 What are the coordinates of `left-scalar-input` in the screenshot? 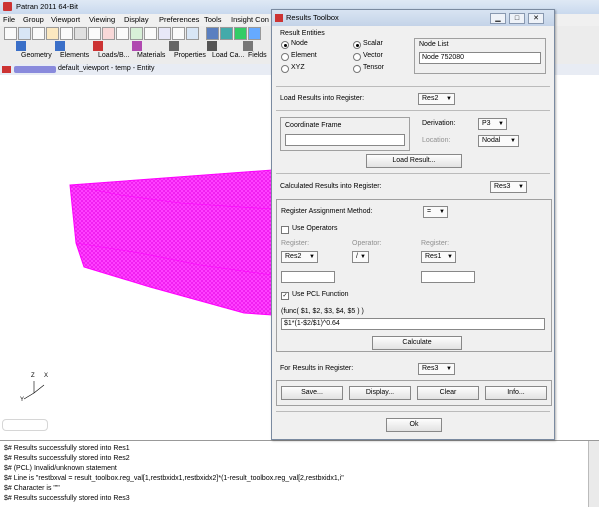 It's located at (308, 277).